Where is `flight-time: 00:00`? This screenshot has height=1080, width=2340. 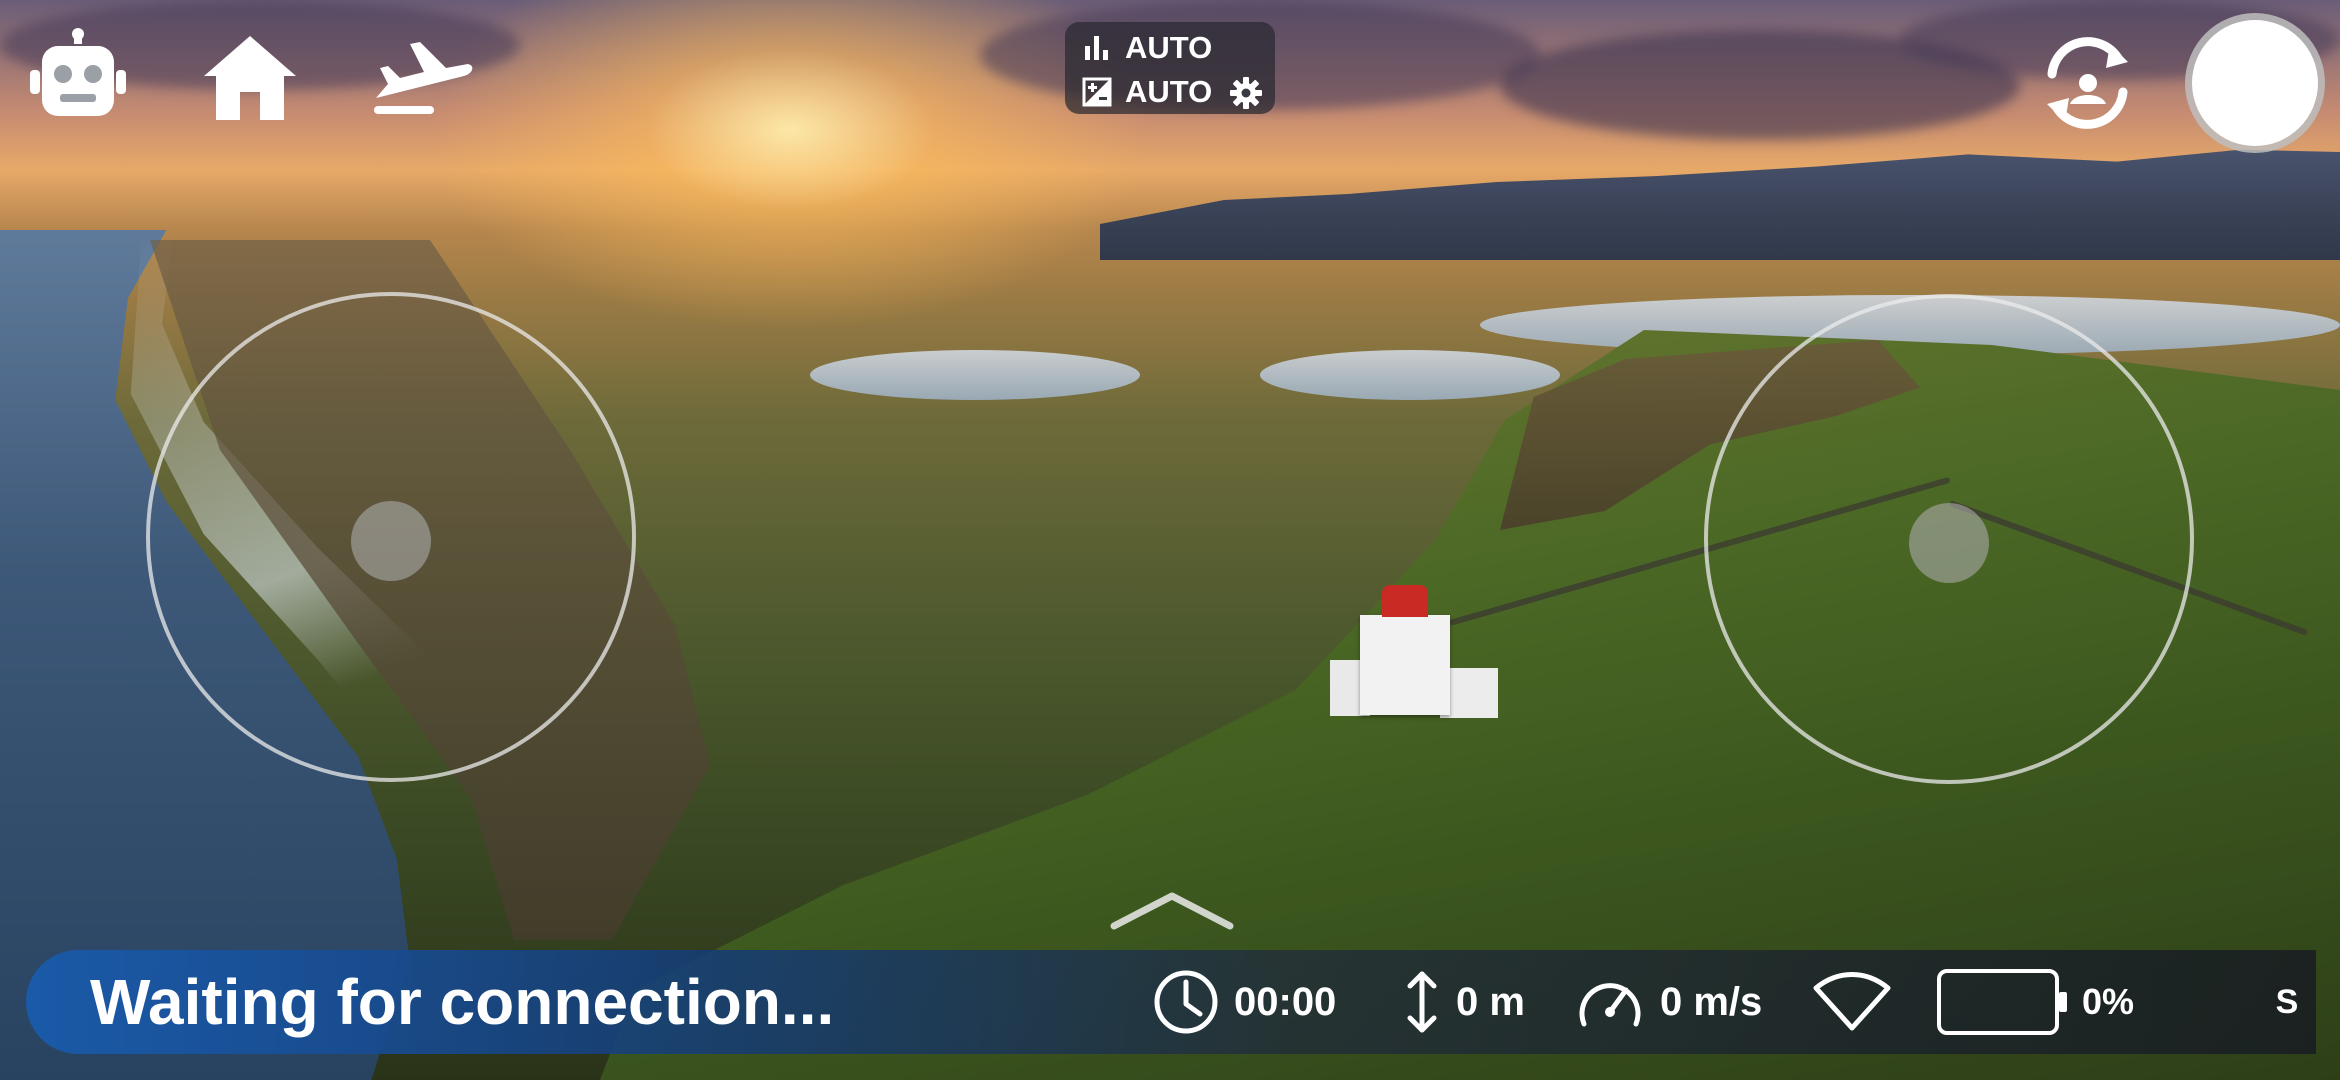 flight-time: 00:00 is located at coordinates (1244, 1002).